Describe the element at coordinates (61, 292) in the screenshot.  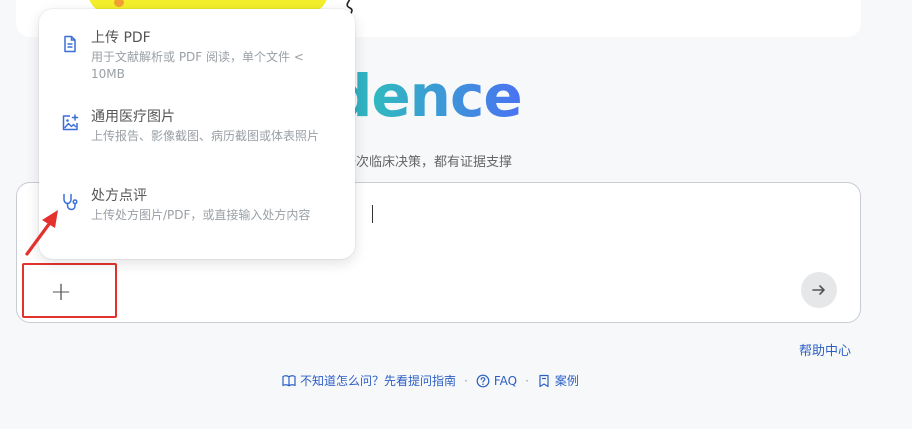
I see `attach-plus-button: +` at that location.